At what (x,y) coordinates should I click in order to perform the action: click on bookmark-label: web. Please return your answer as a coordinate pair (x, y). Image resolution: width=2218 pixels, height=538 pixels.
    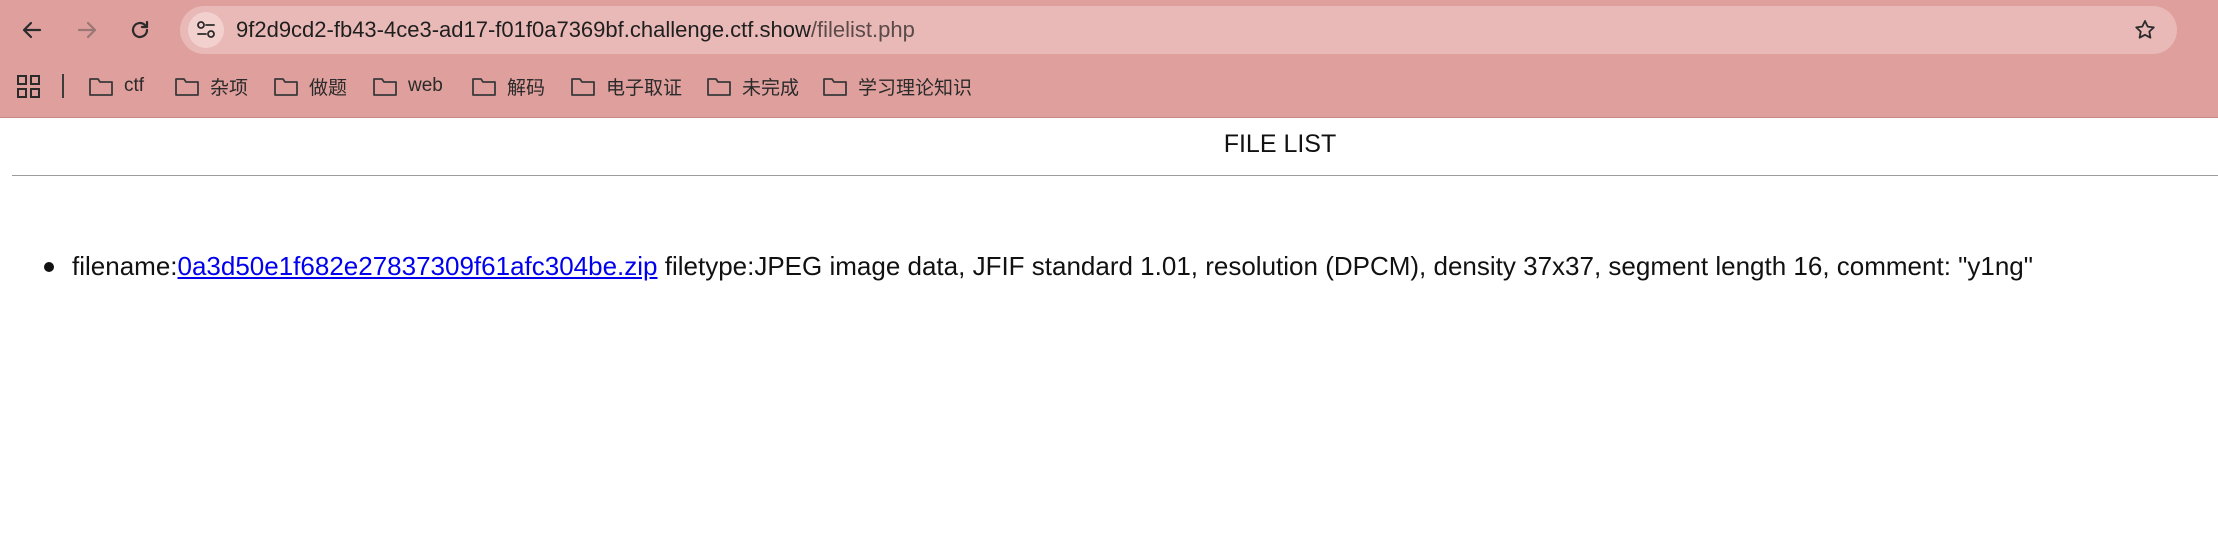
    Looking at the image, I should click on (425, 85).